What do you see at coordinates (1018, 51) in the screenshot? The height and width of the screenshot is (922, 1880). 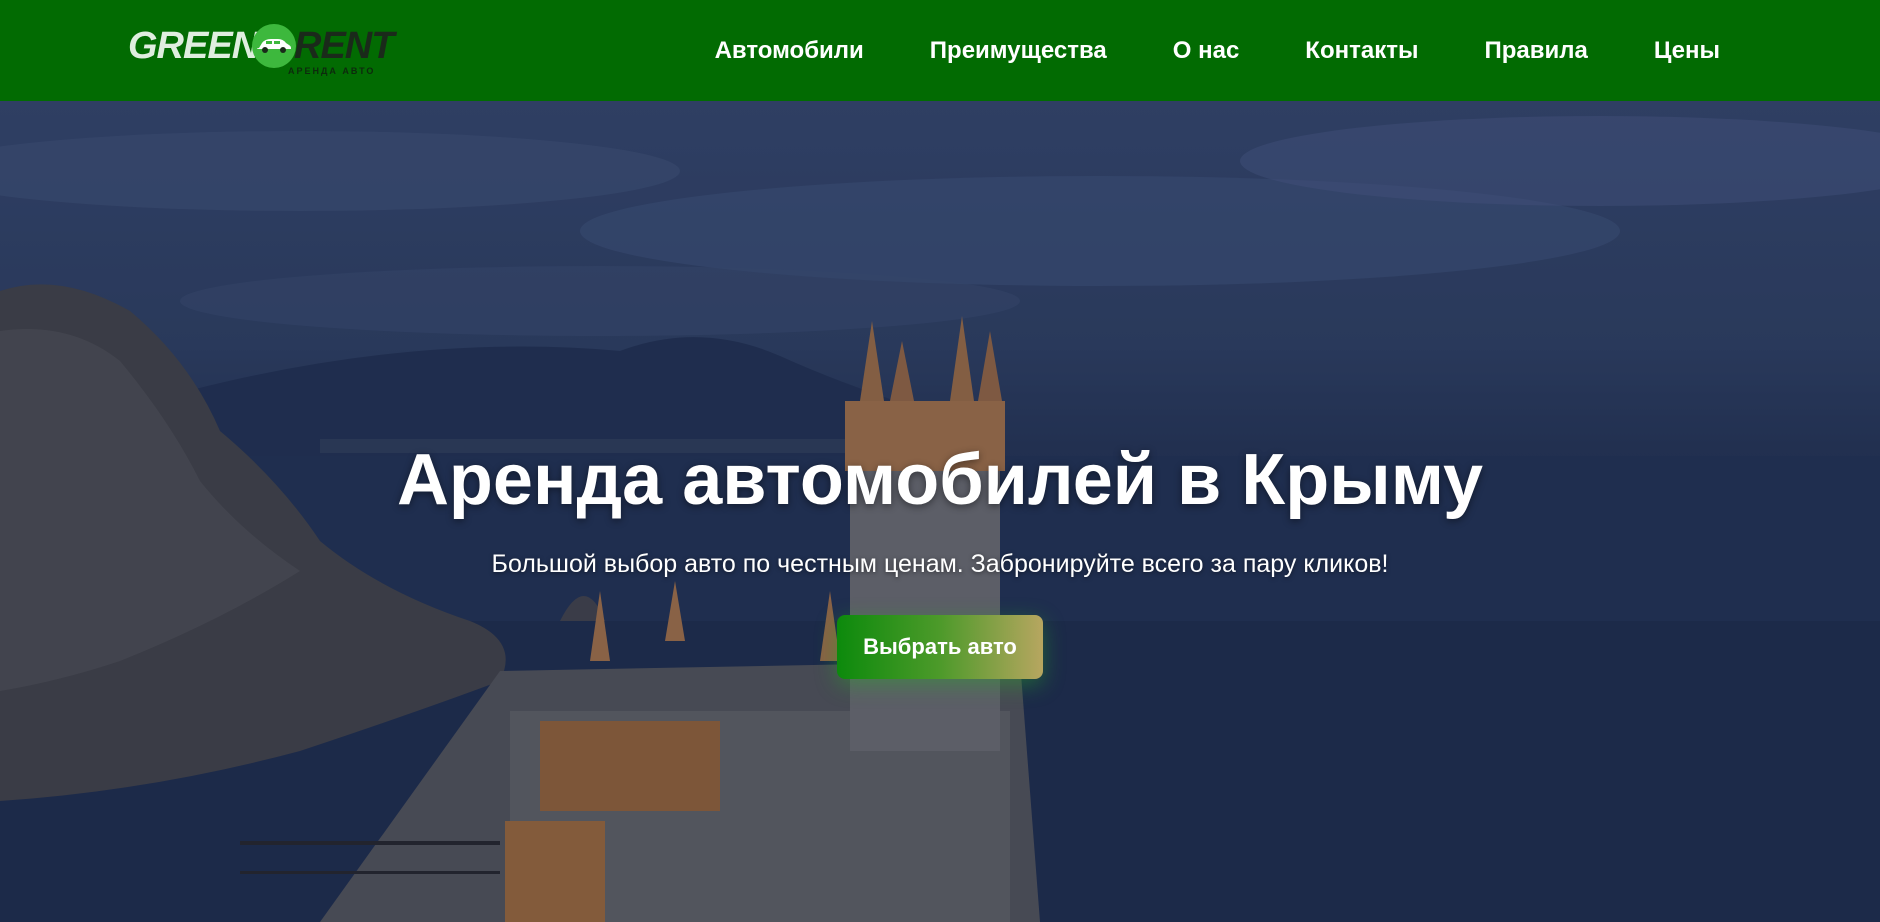 I see `nav-item-advantages: Преимущества` at bounding box center [1018, 51].